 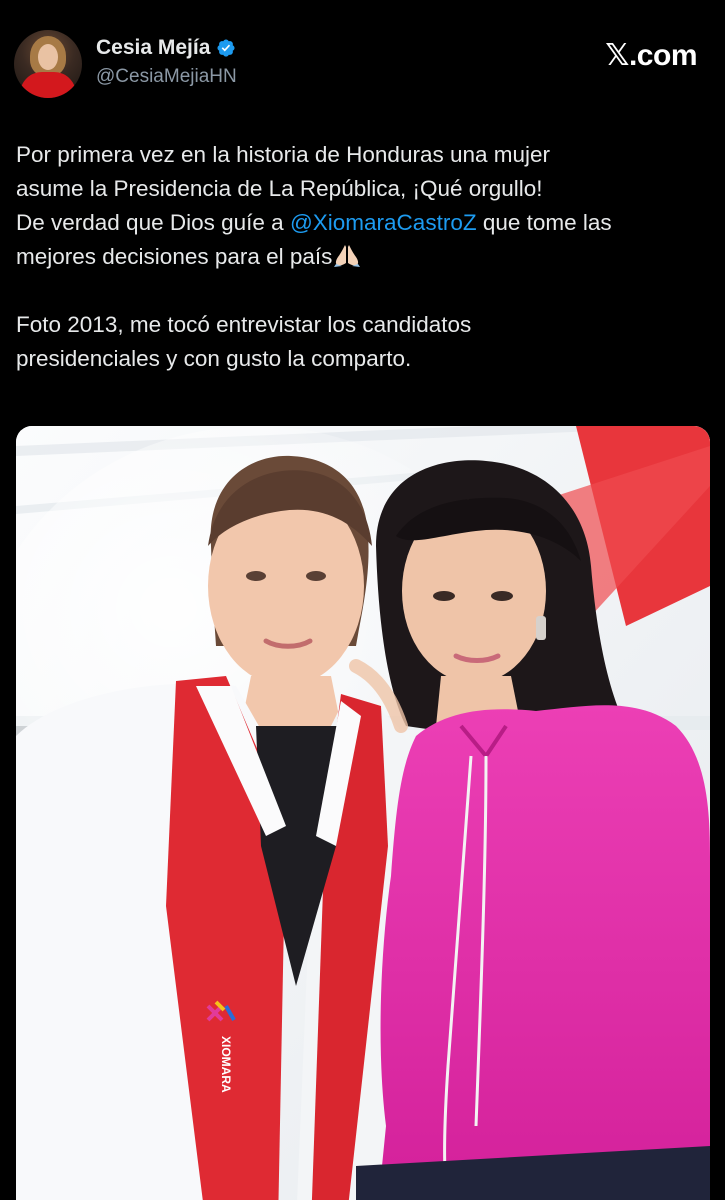 I want to click on sash-text: XIOMARA, so click(x=226, y=1064).